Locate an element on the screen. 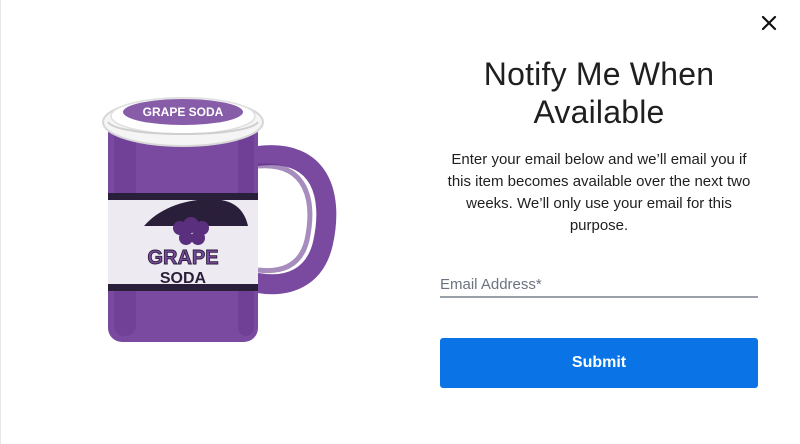  close-button is located at coordinates (769, 23).